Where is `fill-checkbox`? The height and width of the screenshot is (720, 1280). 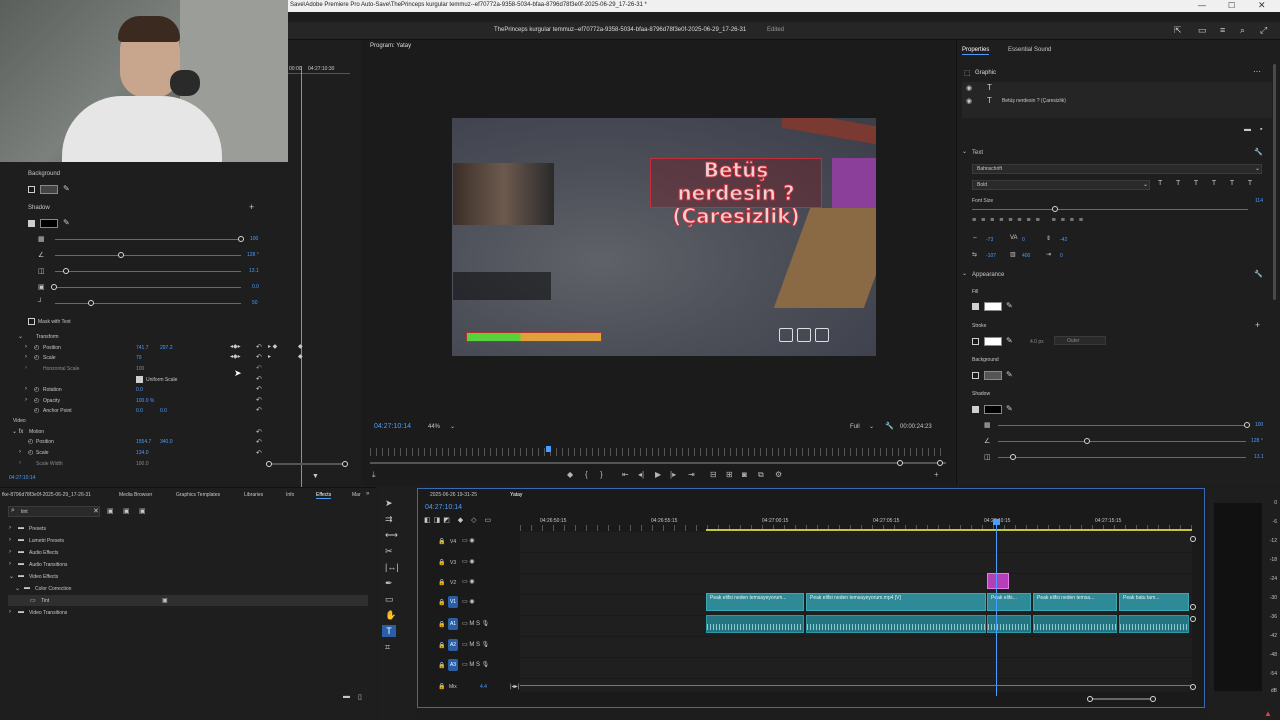 fill-checkbox is located at coordinates (975, 306).